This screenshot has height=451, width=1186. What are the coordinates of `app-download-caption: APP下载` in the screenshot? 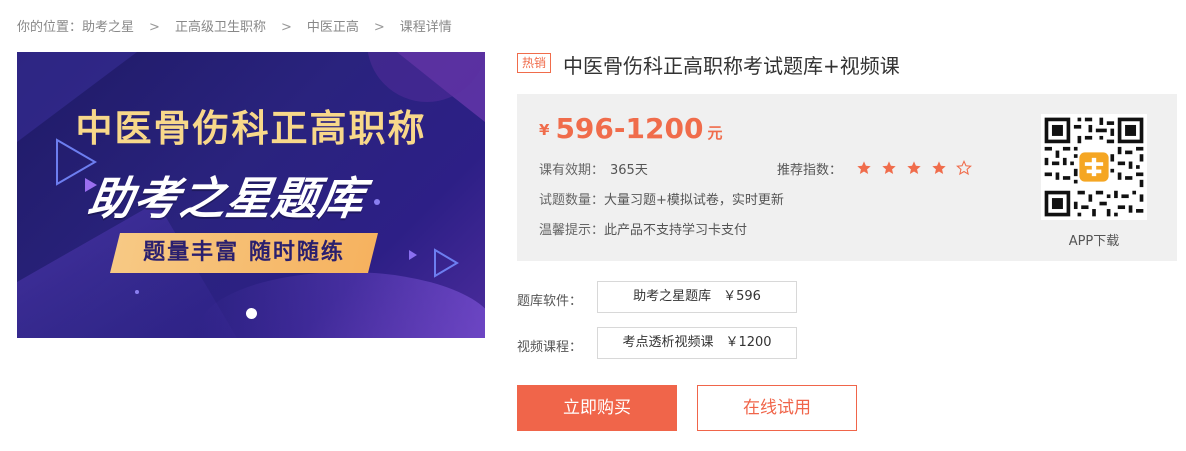 It's located at (1094, 241).